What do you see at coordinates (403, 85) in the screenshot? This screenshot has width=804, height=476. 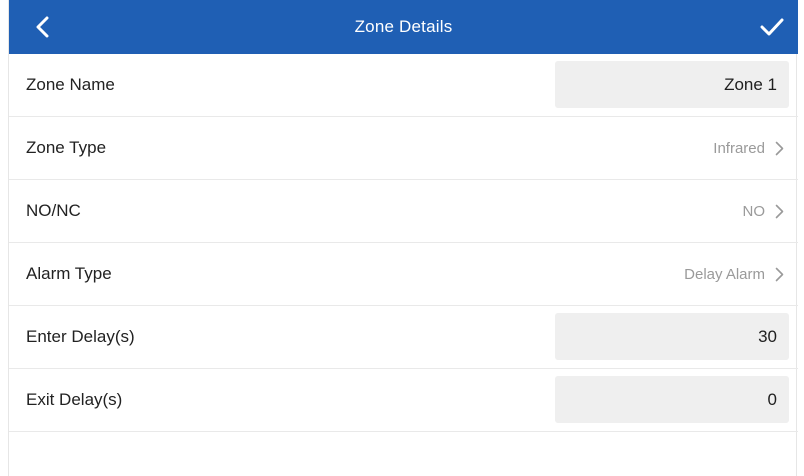 I see `zone-name-row: Zone Name Zone 1` at bounding box center [403, 85].